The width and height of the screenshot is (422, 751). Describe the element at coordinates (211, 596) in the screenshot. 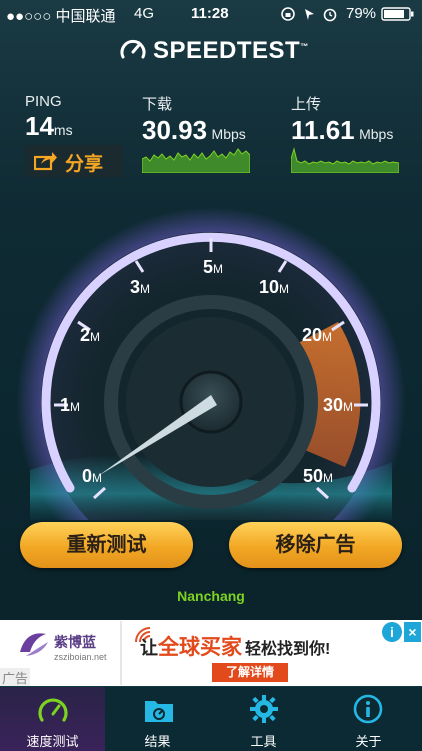

I see `server-location: Nanchang` at that location.